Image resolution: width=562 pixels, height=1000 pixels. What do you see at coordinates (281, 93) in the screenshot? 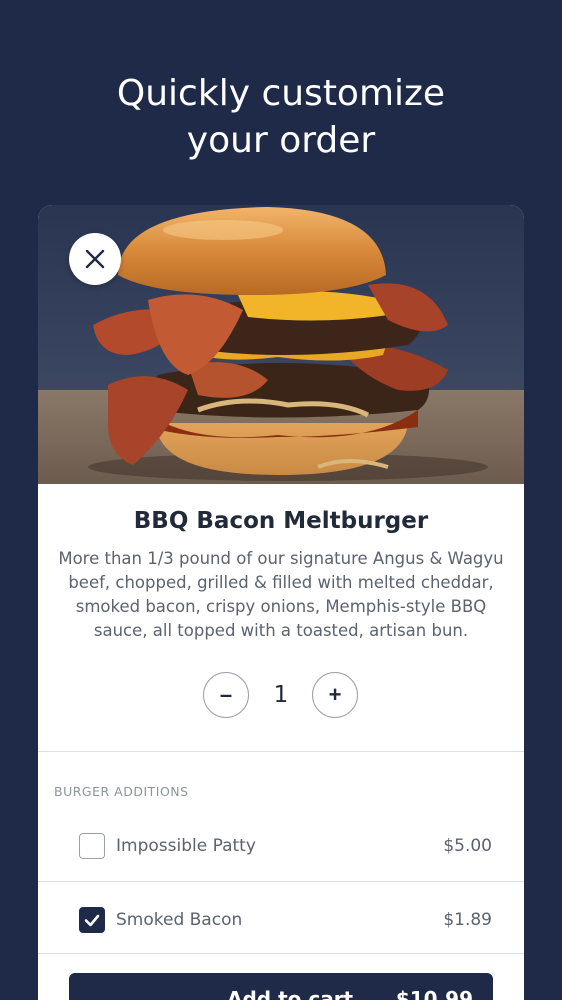
I see `headline-line-1: Quickly customize` at bounding box center [281, 93].